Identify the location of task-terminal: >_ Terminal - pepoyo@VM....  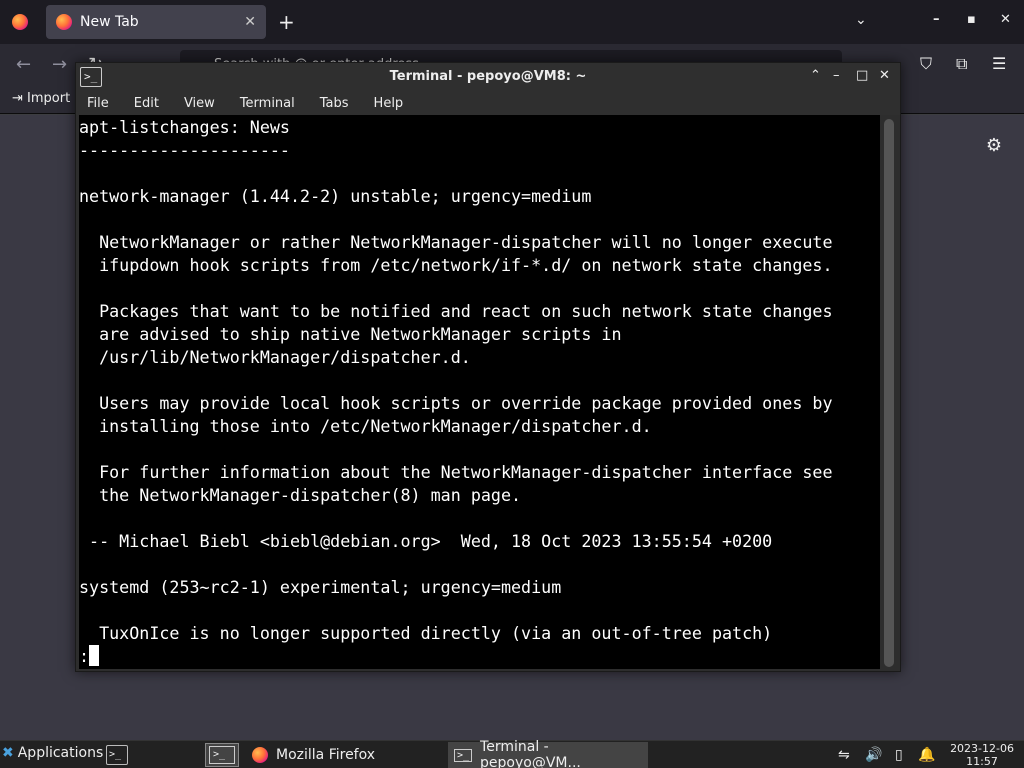
(548, 753).